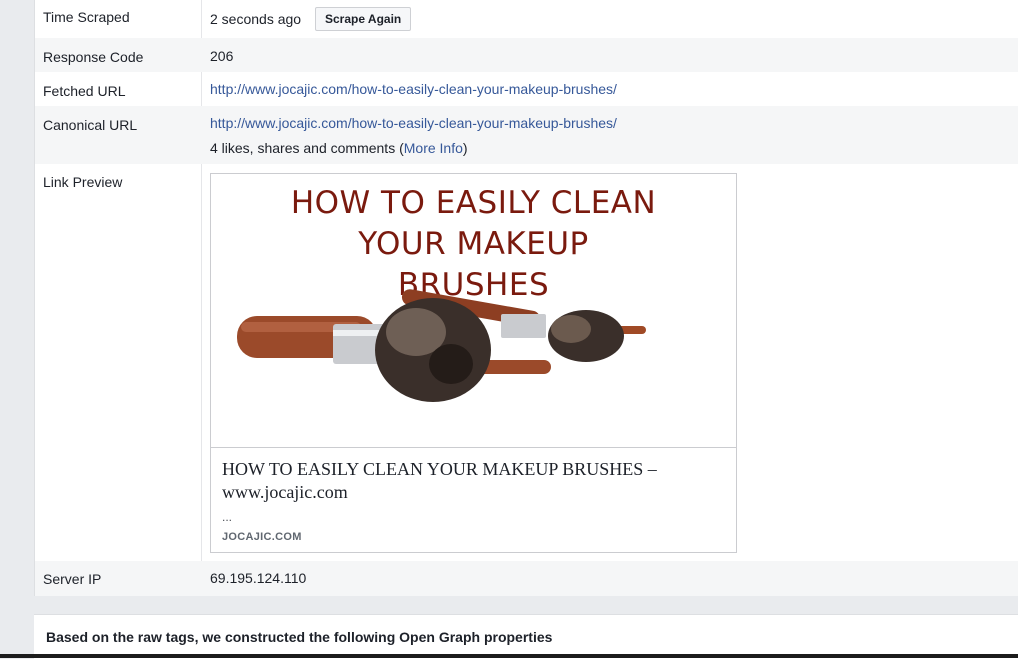 Image resolution: width=1018 pixels, height=659 pixels. I want to click on engagement-text: 4 likes, shares and comments (More Info), so click(339, 148).